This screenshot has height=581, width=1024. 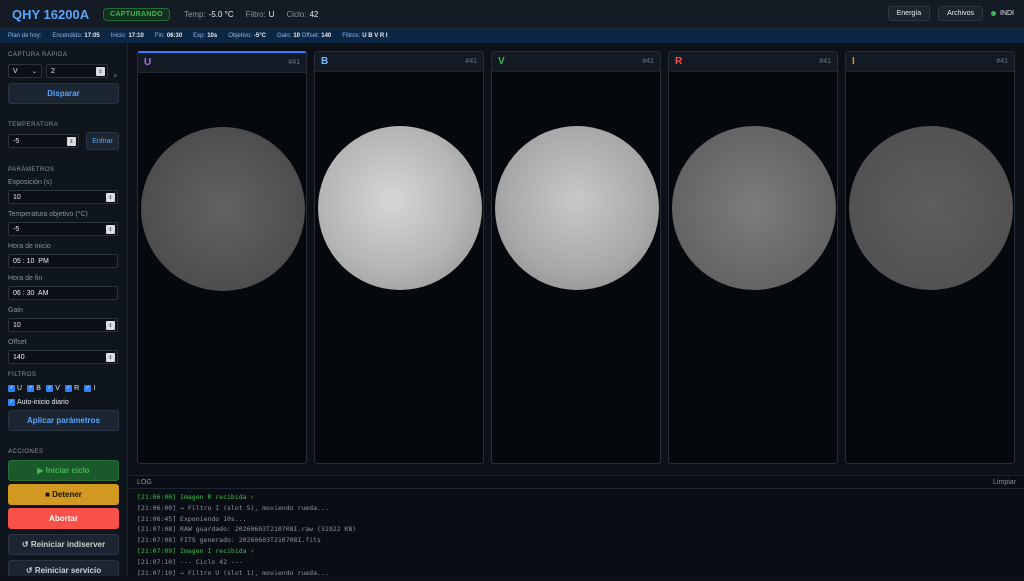 What do you see at coordinates (196, 550) in the screenshot?
I see `log-line: [21:07:09] Imagen I recibida ✓` at bounding box center [196, 550].